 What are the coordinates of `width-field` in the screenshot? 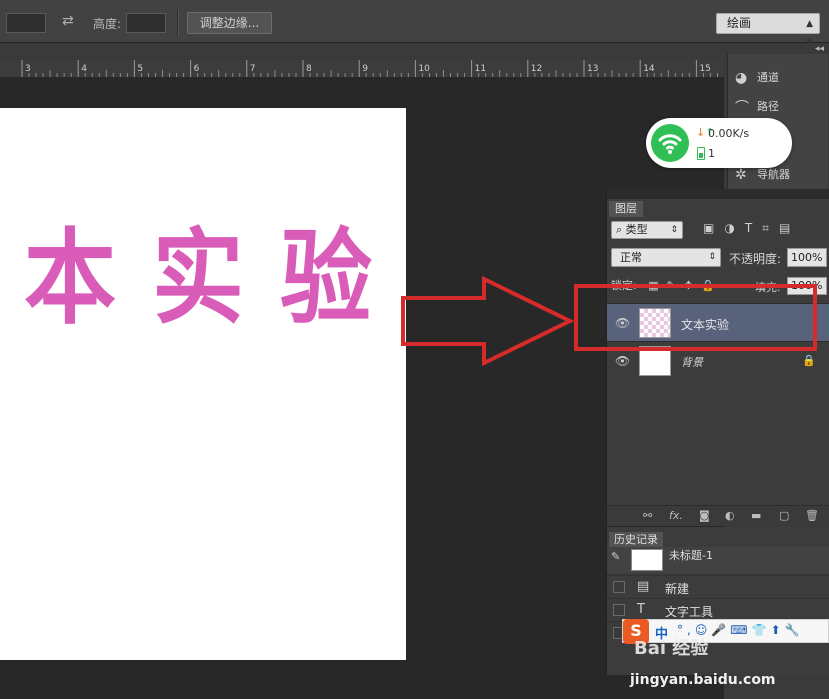 It's located at (26, 23).